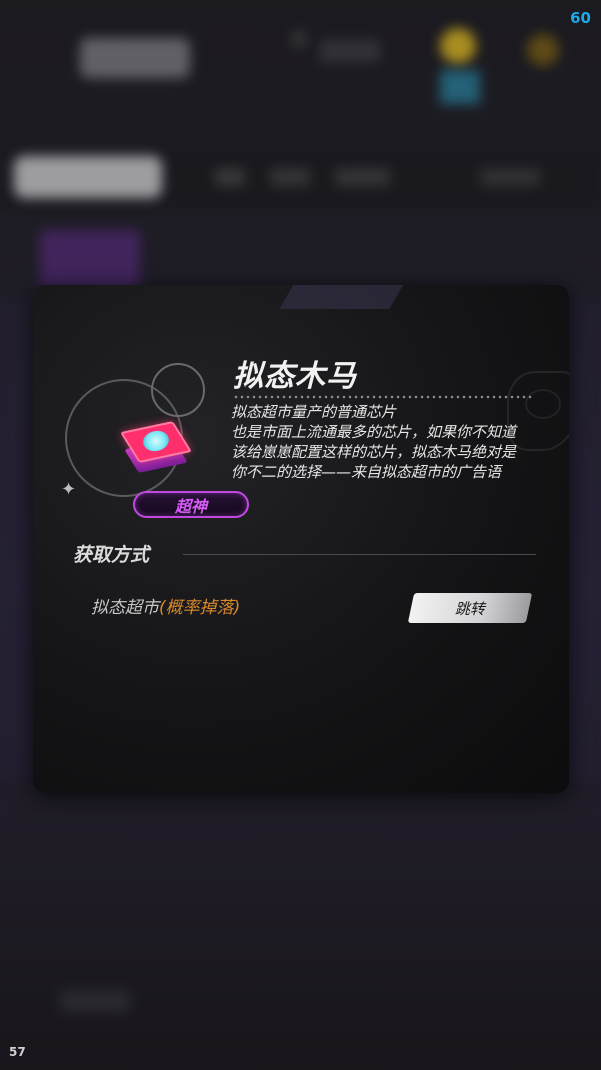 The width and height of the screenshot is (601, 1070). I want to click on item-name: 拟态木马, so click(295, 376).